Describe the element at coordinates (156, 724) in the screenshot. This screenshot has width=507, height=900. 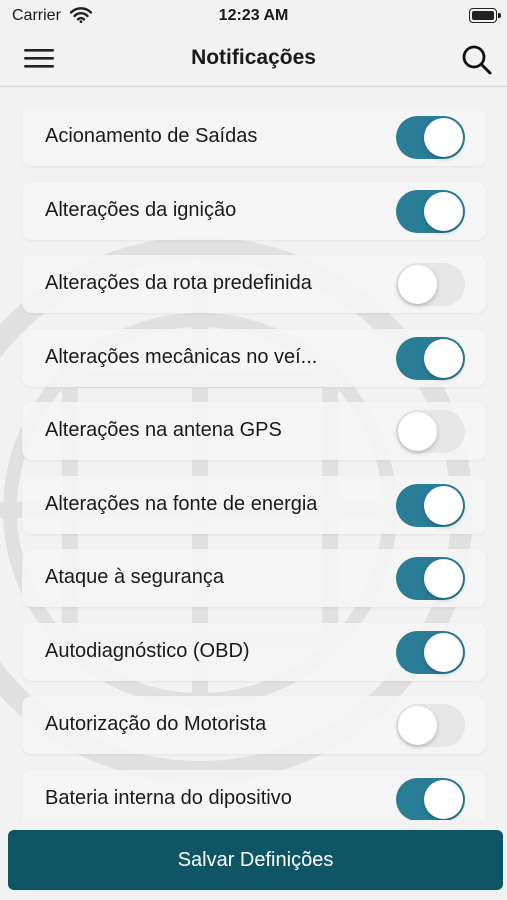
I see `notification-label: Autorização do Motorista` at that location.